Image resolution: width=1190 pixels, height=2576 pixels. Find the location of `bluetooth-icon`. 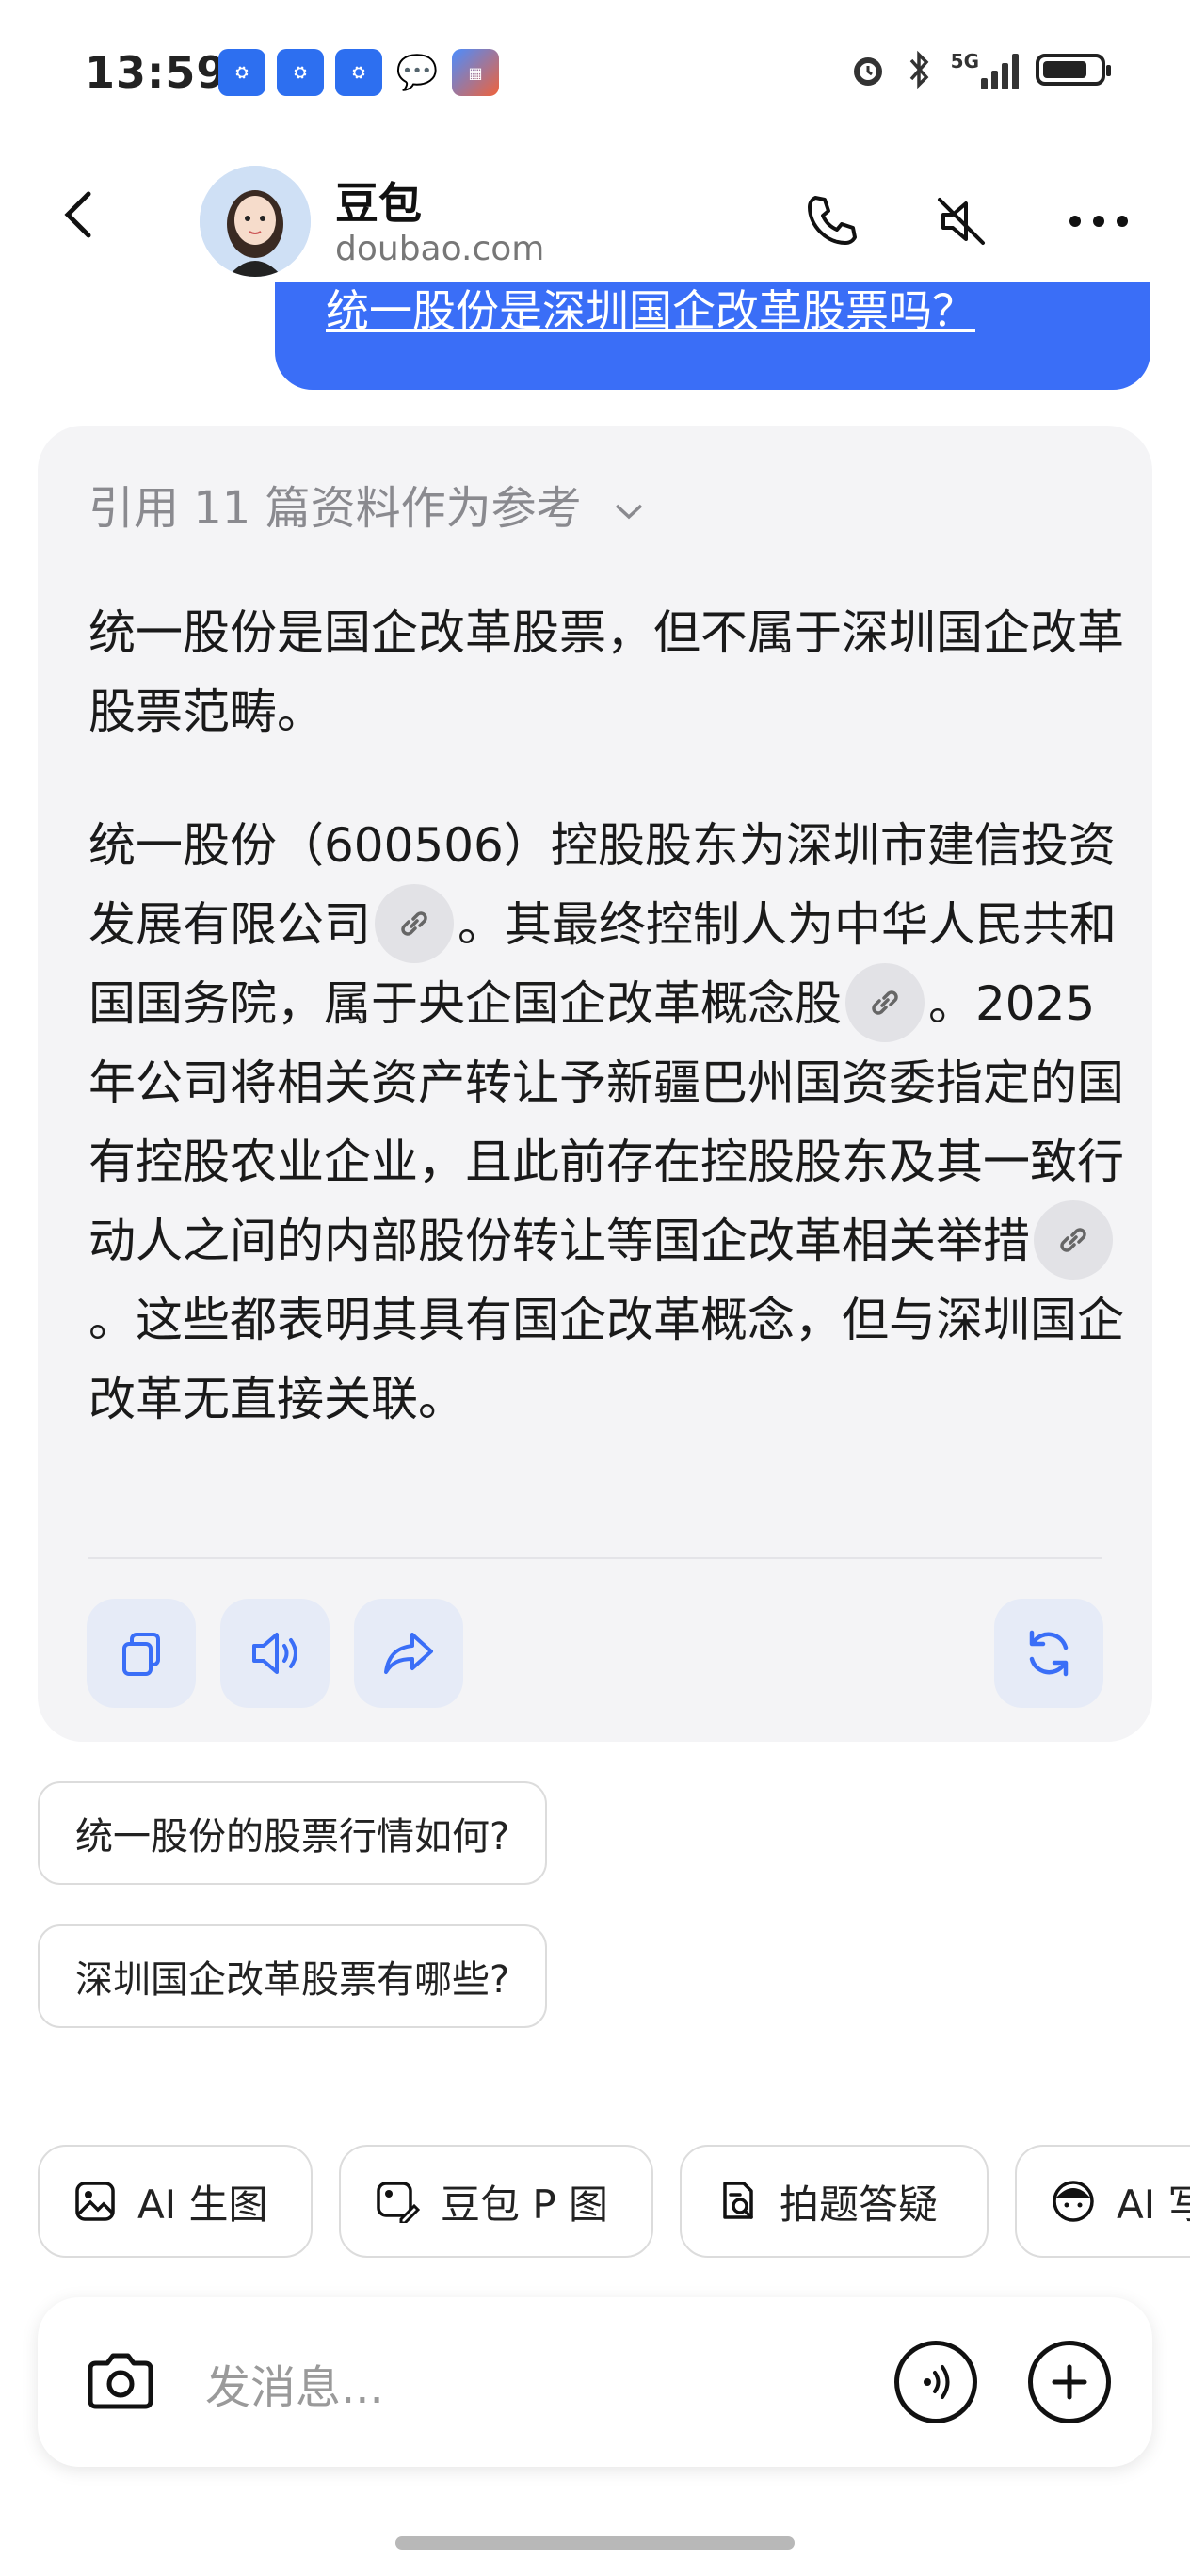

bluetooth-icon is located at coordinates (919, 69).